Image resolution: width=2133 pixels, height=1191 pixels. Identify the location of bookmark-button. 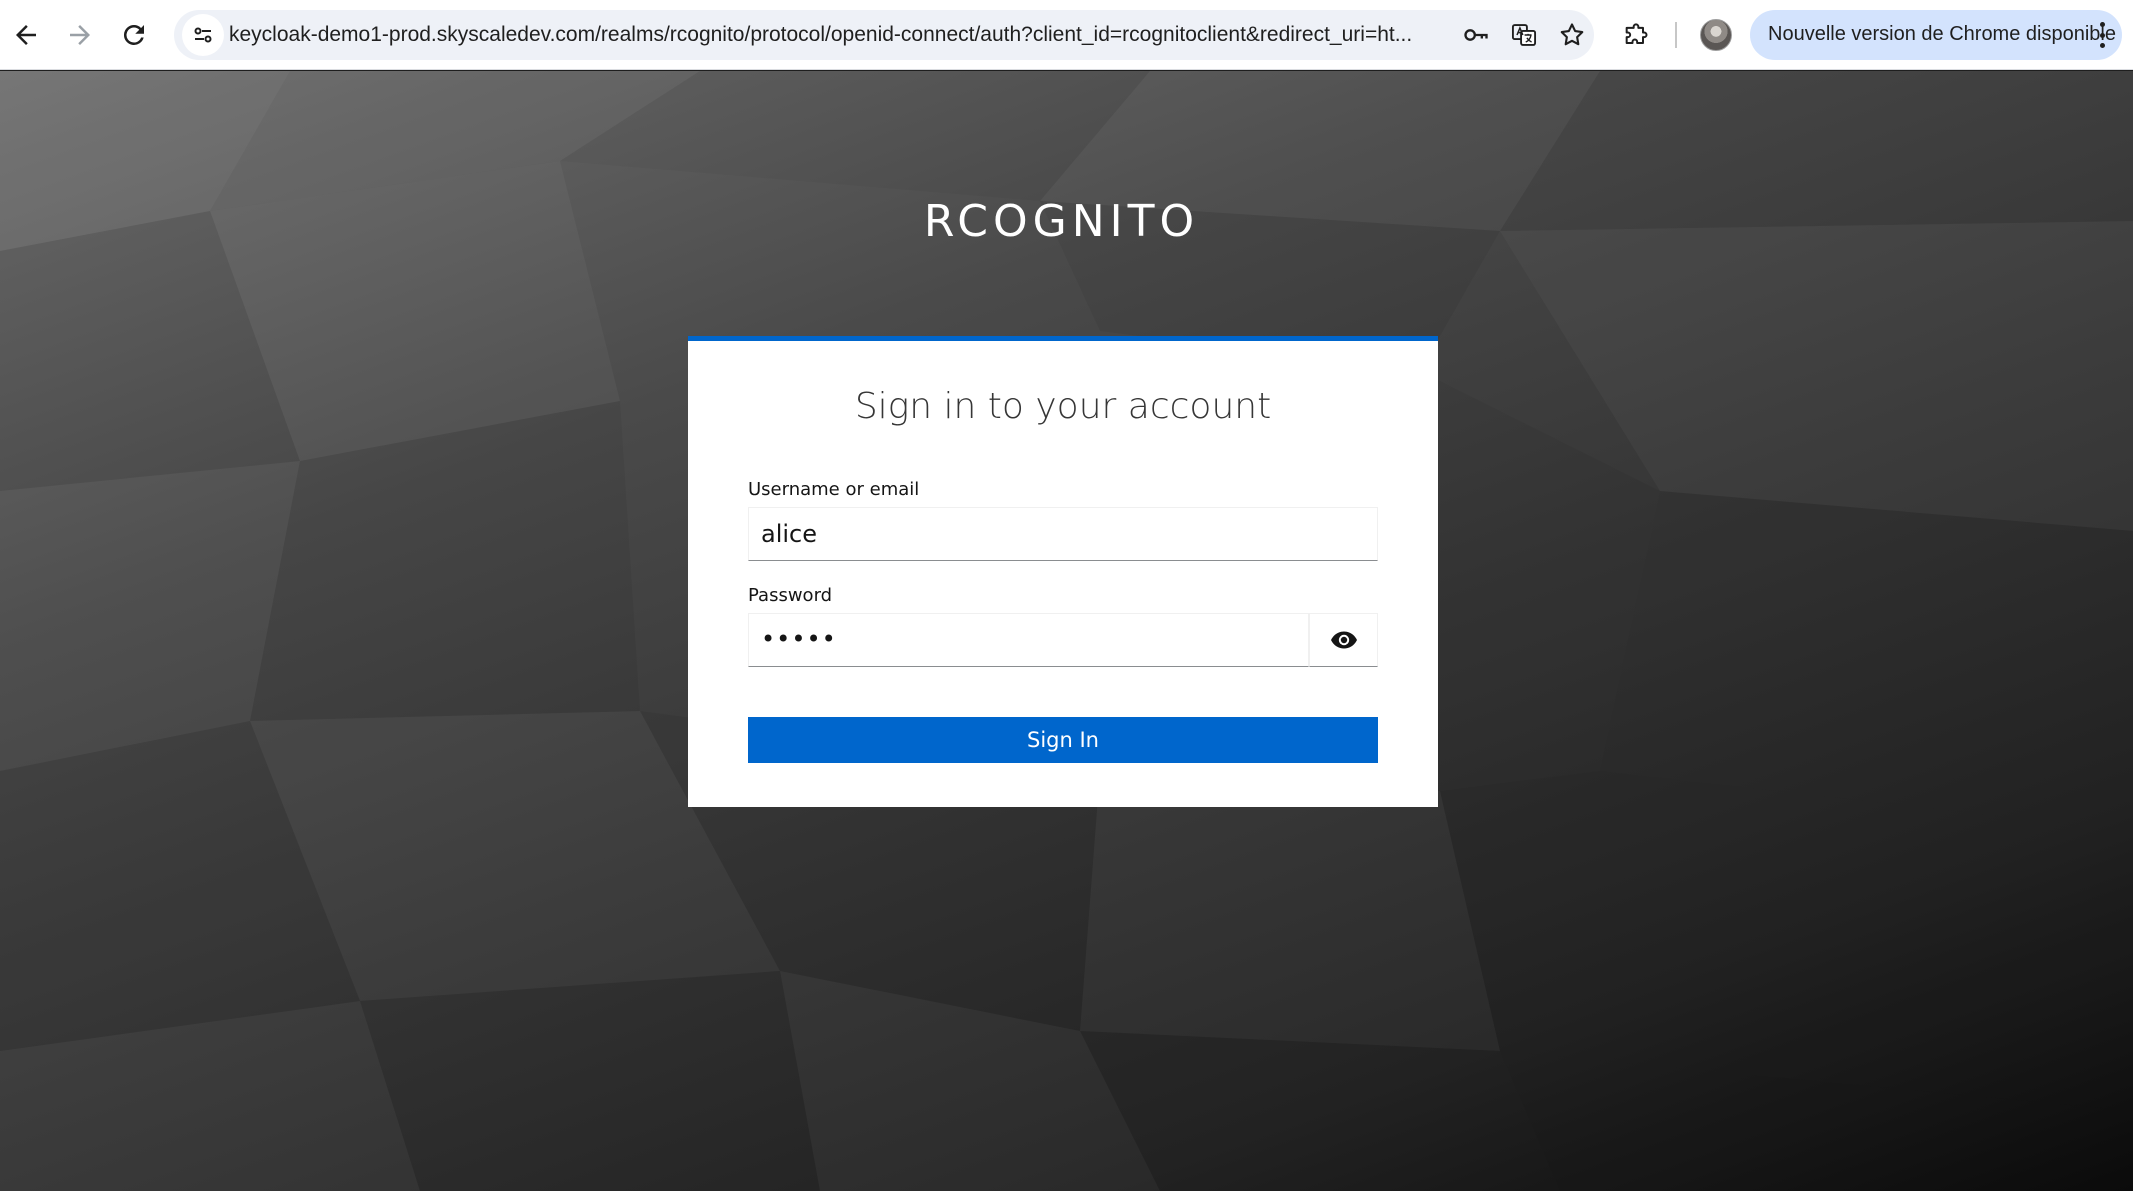
(1572, 35).